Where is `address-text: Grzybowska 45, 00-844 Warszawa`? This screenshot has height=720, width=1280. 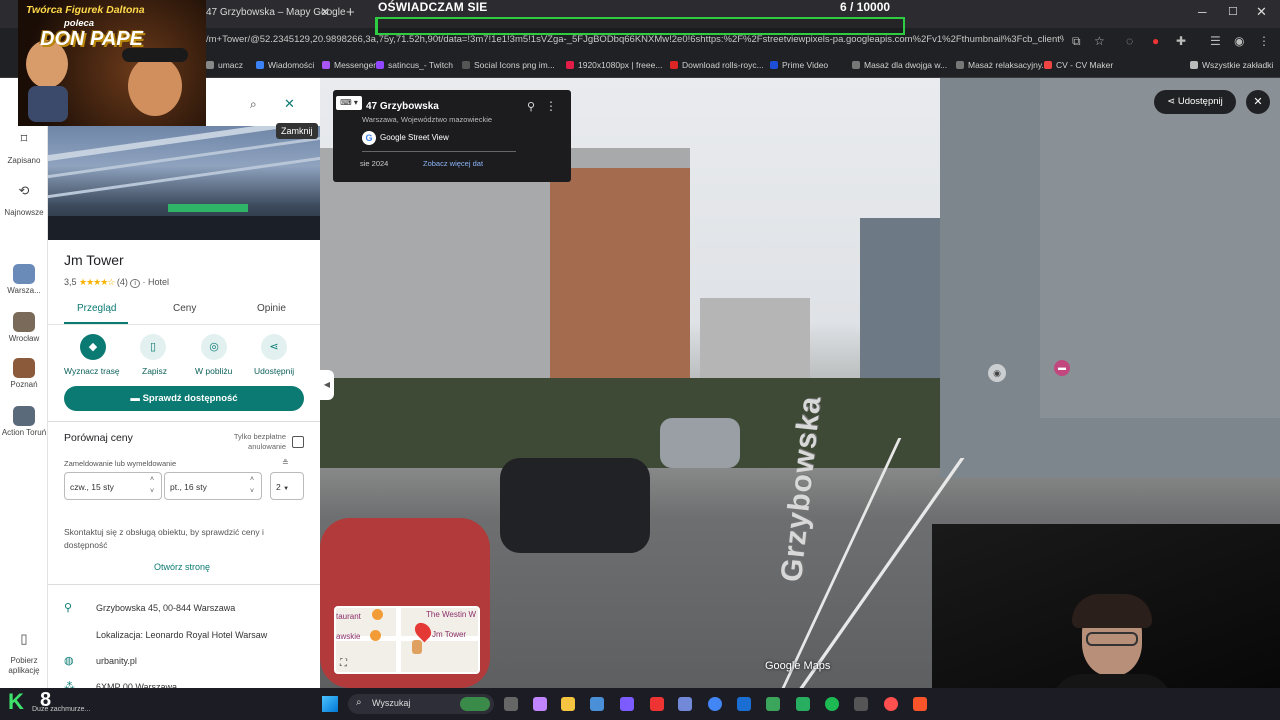
address-text: Grzybowska 45, 00-844 Warszawa is located at coordinates (165, 608).